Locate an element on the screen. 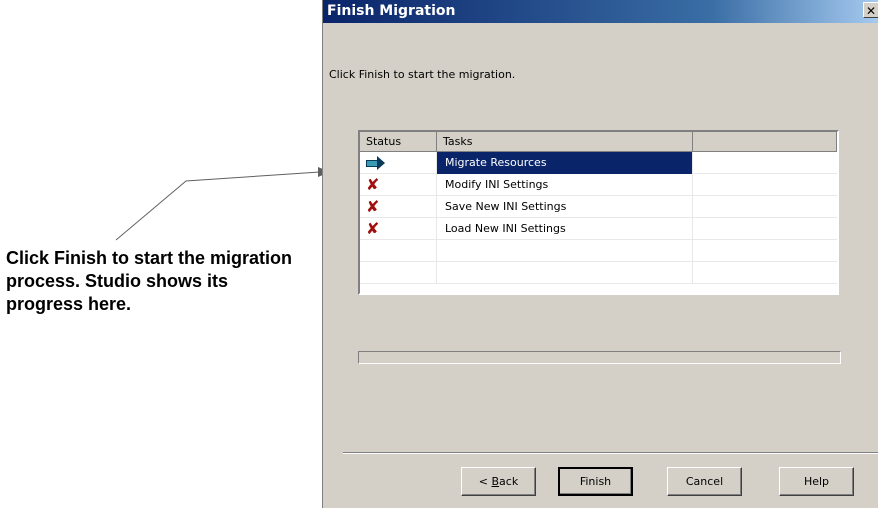 The height and width of the screenshot is (508, 878). migration-progress-bar is located at coordinates (599, 357).